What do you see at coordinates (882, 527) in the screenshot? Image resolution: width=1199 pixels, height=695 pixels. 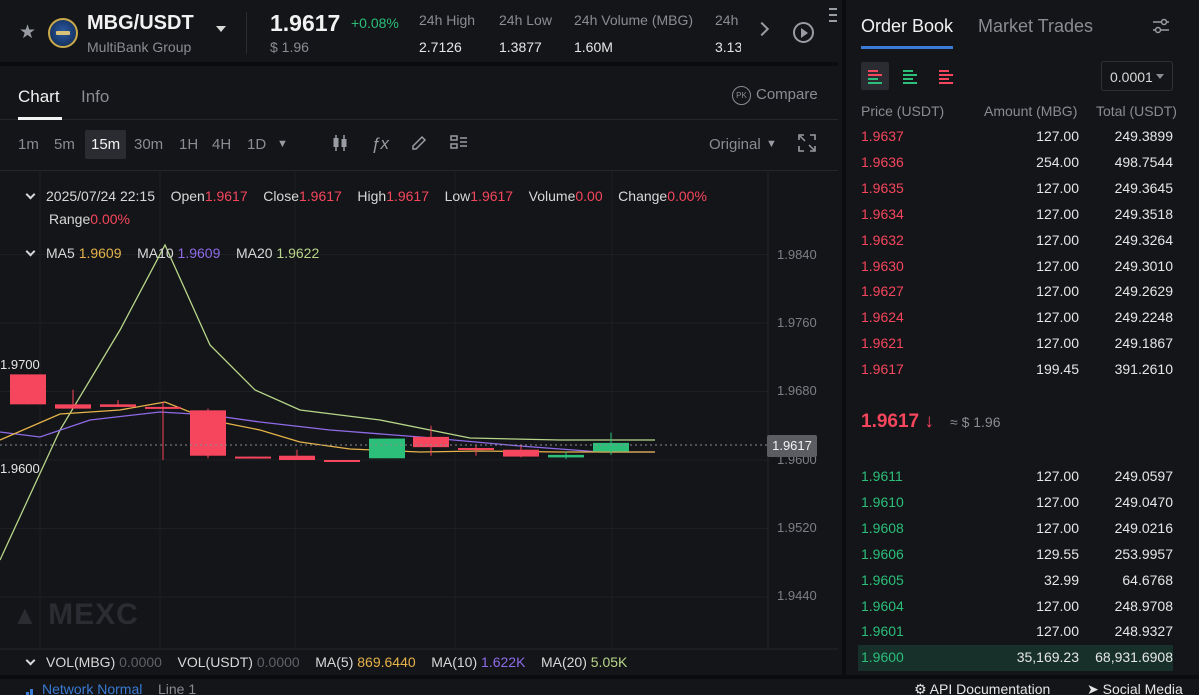 I see `row-price: 1.9608` at bounding box center [882, 527].